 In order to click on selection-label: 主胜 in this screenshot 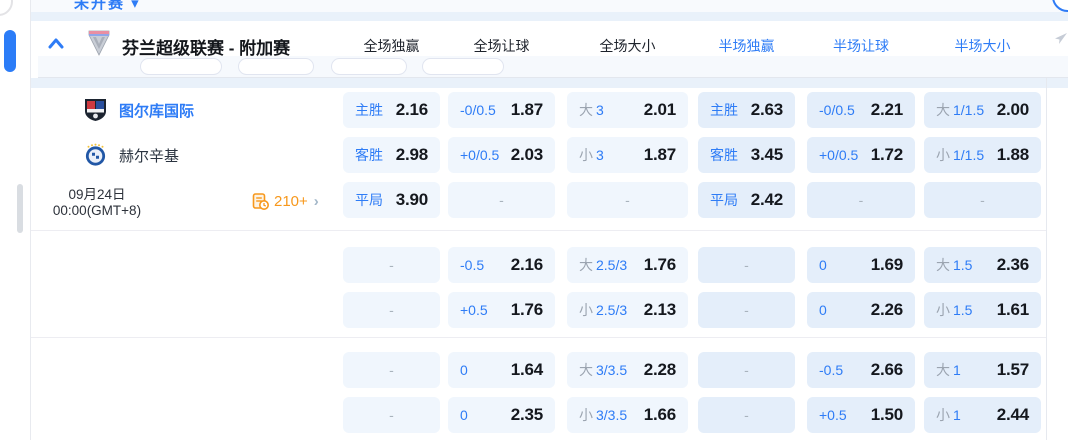, I will do `click(724, 110)`.